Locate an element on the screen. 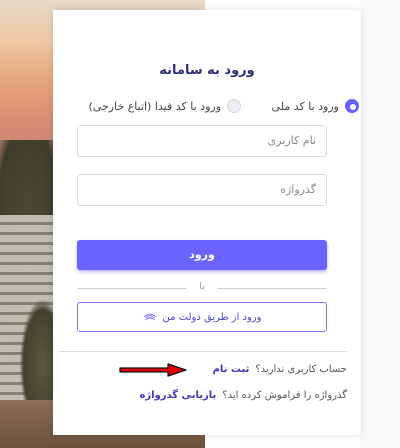 Image resolution: width=400 pixels, height=448 pixels. forgot-password-text: گذرواژه را فراموش کرده اید؟ is located at coordinates (284, 395).